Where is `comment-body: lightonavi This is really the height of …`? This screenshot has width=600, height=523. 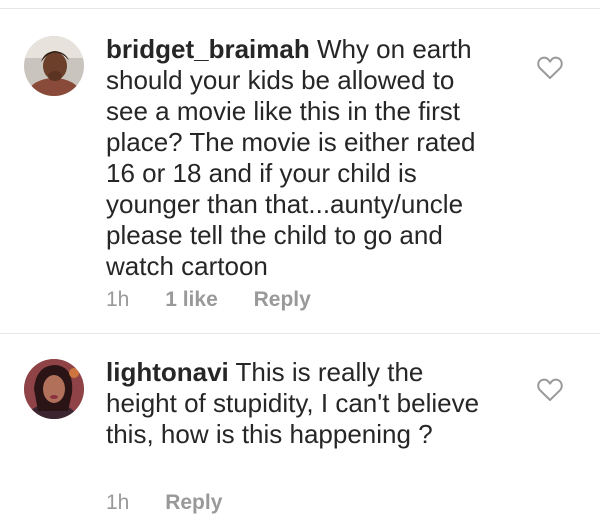
comment-body: lightonavi This is really the height of … is located at coordinates (301, 403).